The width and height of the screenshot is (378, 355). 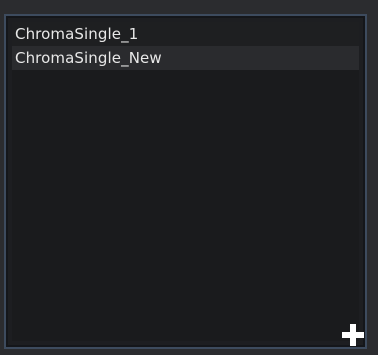 I want to click on plus-icon, so click(x=353, y=335).